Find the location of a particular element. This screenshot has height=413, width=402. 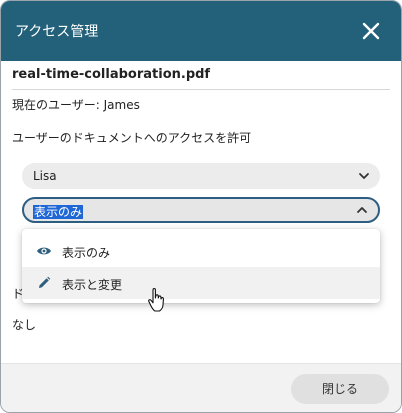

user-select: Lisa is located at coordinates (201, 176).